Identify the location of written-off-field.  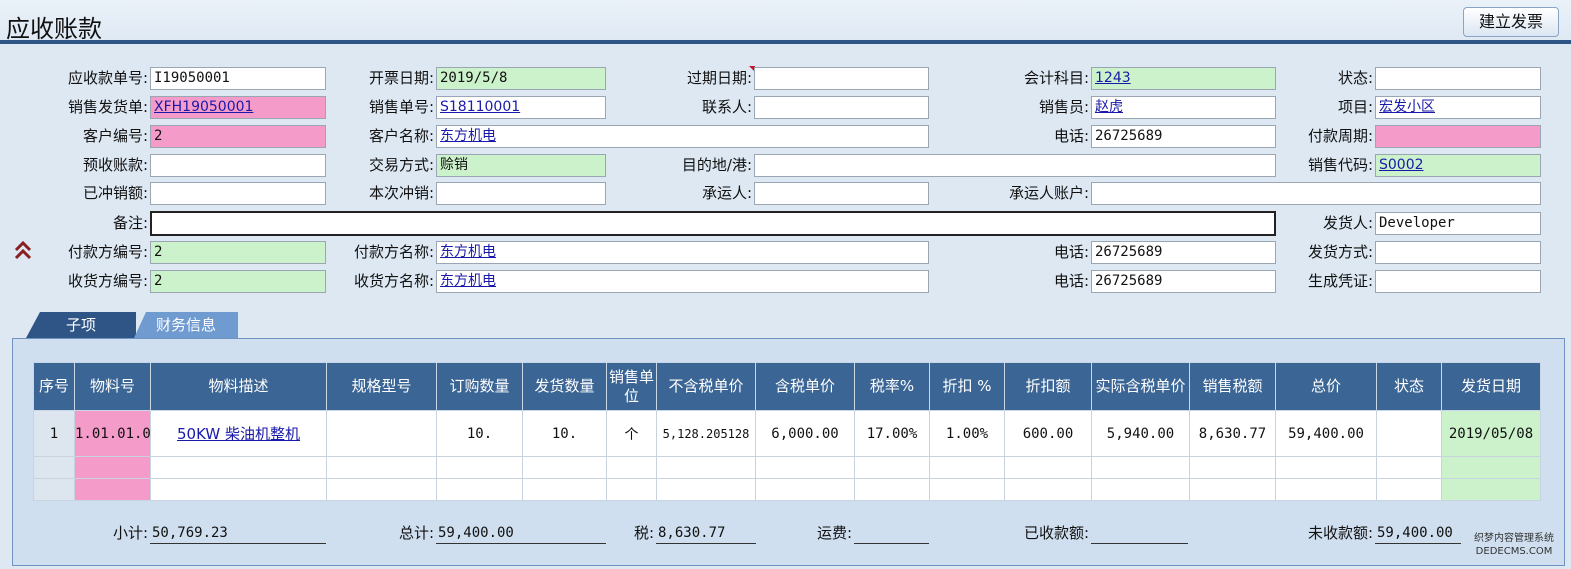
(238, 193).